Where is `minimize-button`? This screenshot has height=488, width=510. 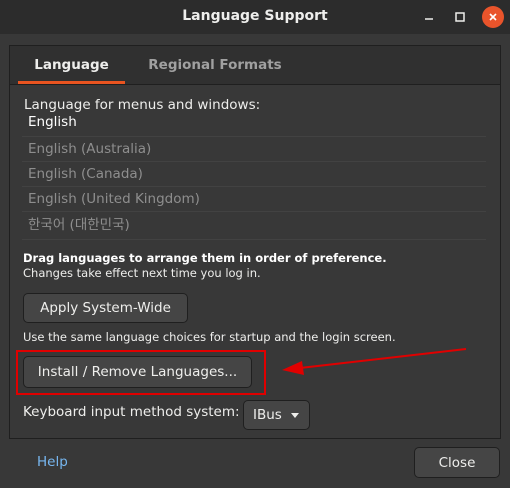
minimize-button is located at coordinates (429, 17).